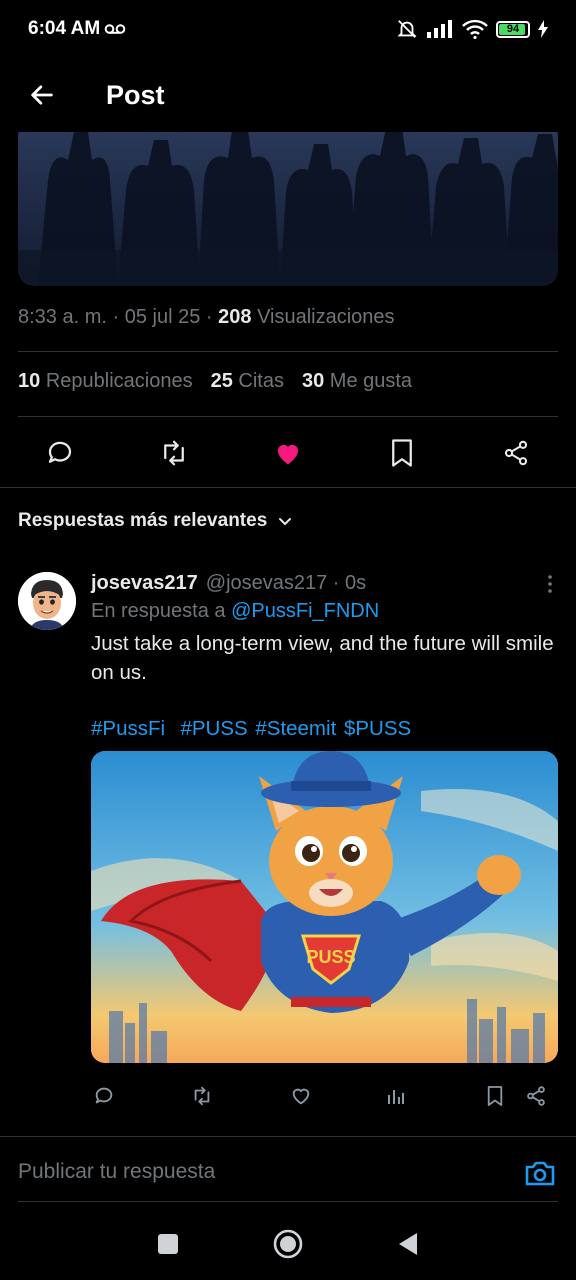 This screenshot has height=1280, width=576. What do you see at coordinates (371, 381) in the screenshot?
I see `likes-label: Me gusta` at bounding box center [371, 381].